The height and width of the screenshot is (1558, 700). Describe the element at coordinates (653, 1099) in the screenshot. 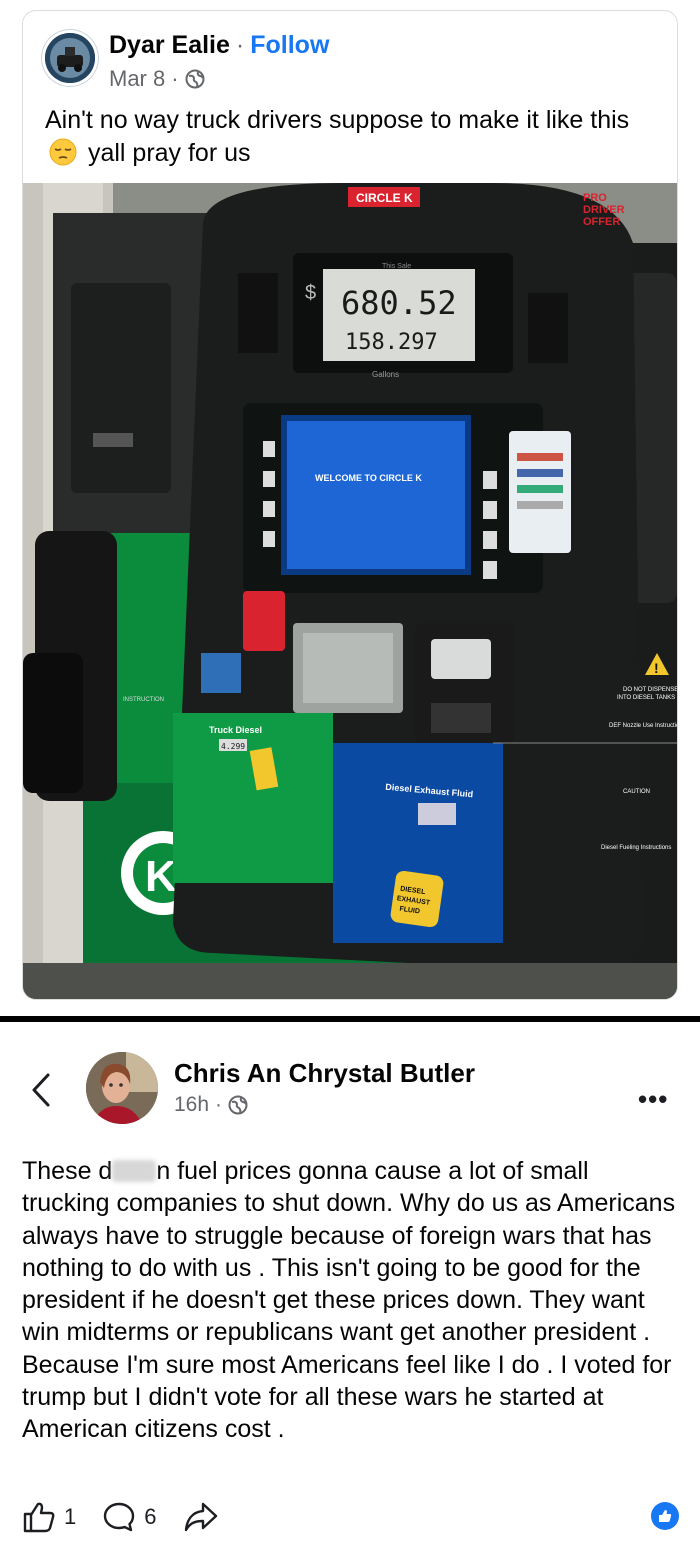

I see `more-options-button: •••` at that location.